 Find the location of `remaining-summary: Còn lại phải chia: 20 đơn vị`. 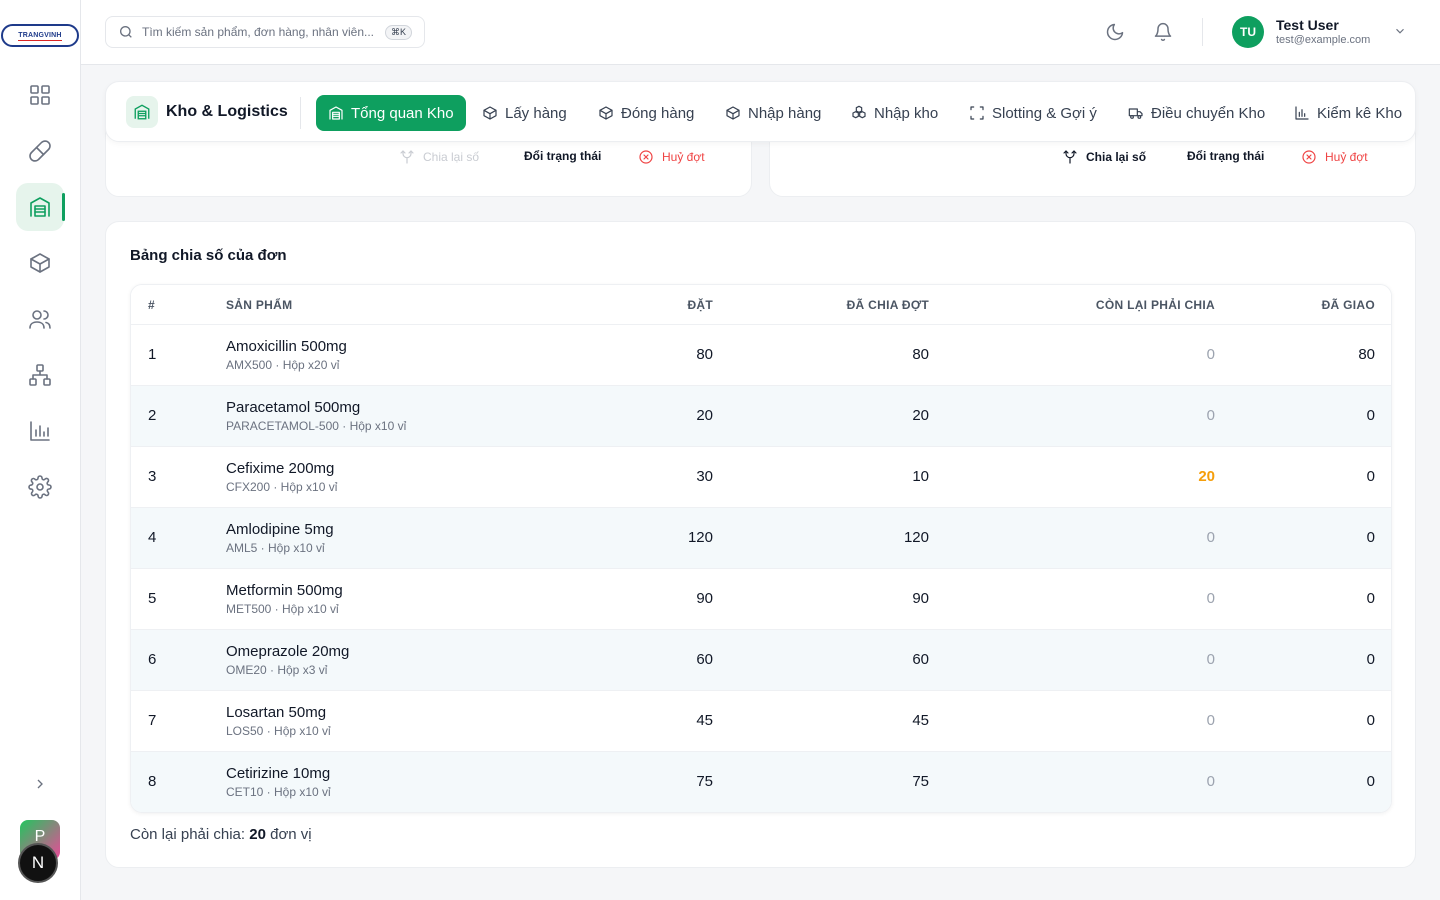

remaining-summary: Còn lại phải chia: 20 đơn vị is located at coordinates (221, 834).